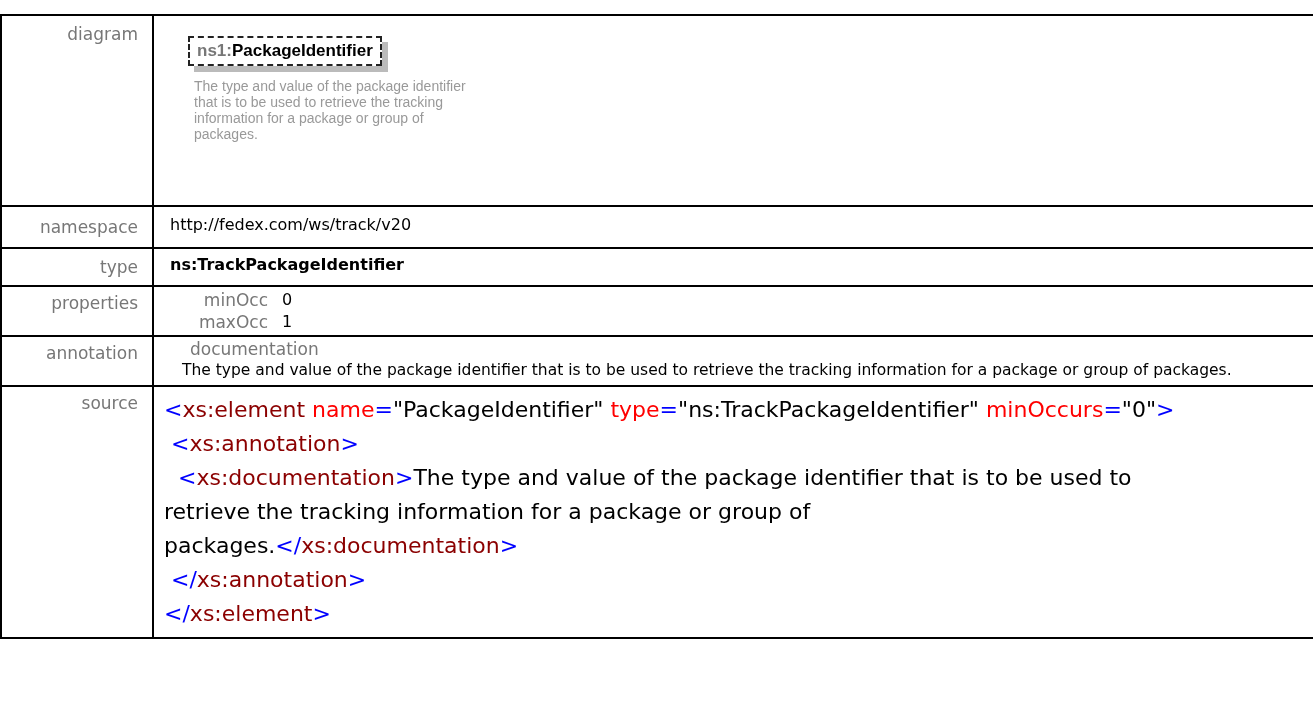 This screenshot has height=713, width=1313. What do you see at coordinates (341, 545) in the screenshot?
I see `code-line: packages.</xs:documentation>` at bounding box center [341, 545].